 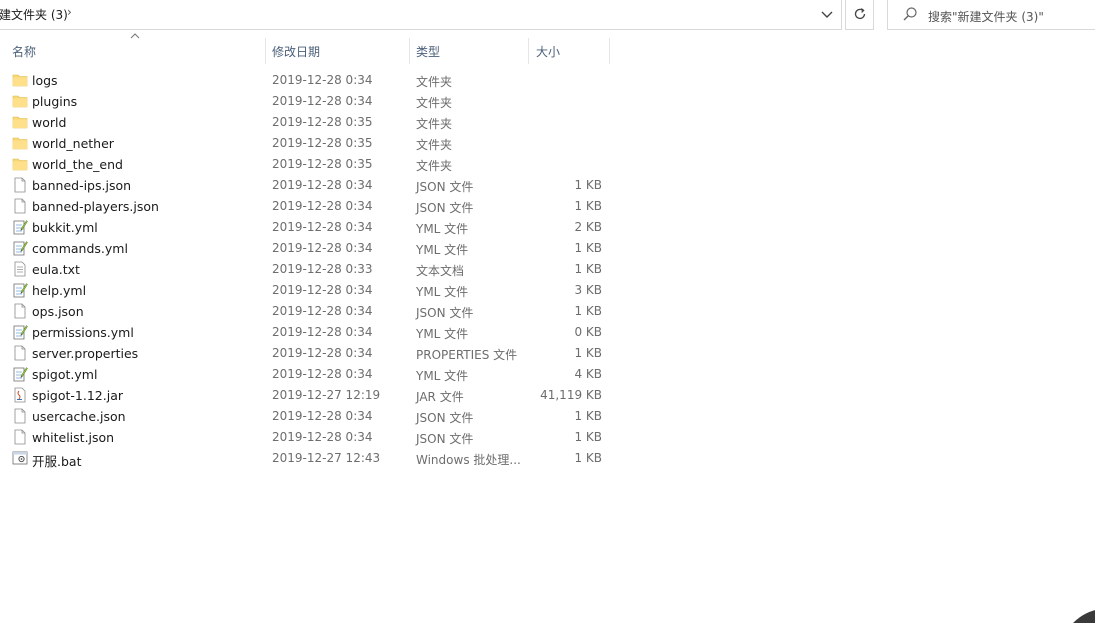 What do you see at coordinates (77, 395) in the screenshot?
I see `file-name: spigot-1.12.jar` at bounding box center [77, 395].